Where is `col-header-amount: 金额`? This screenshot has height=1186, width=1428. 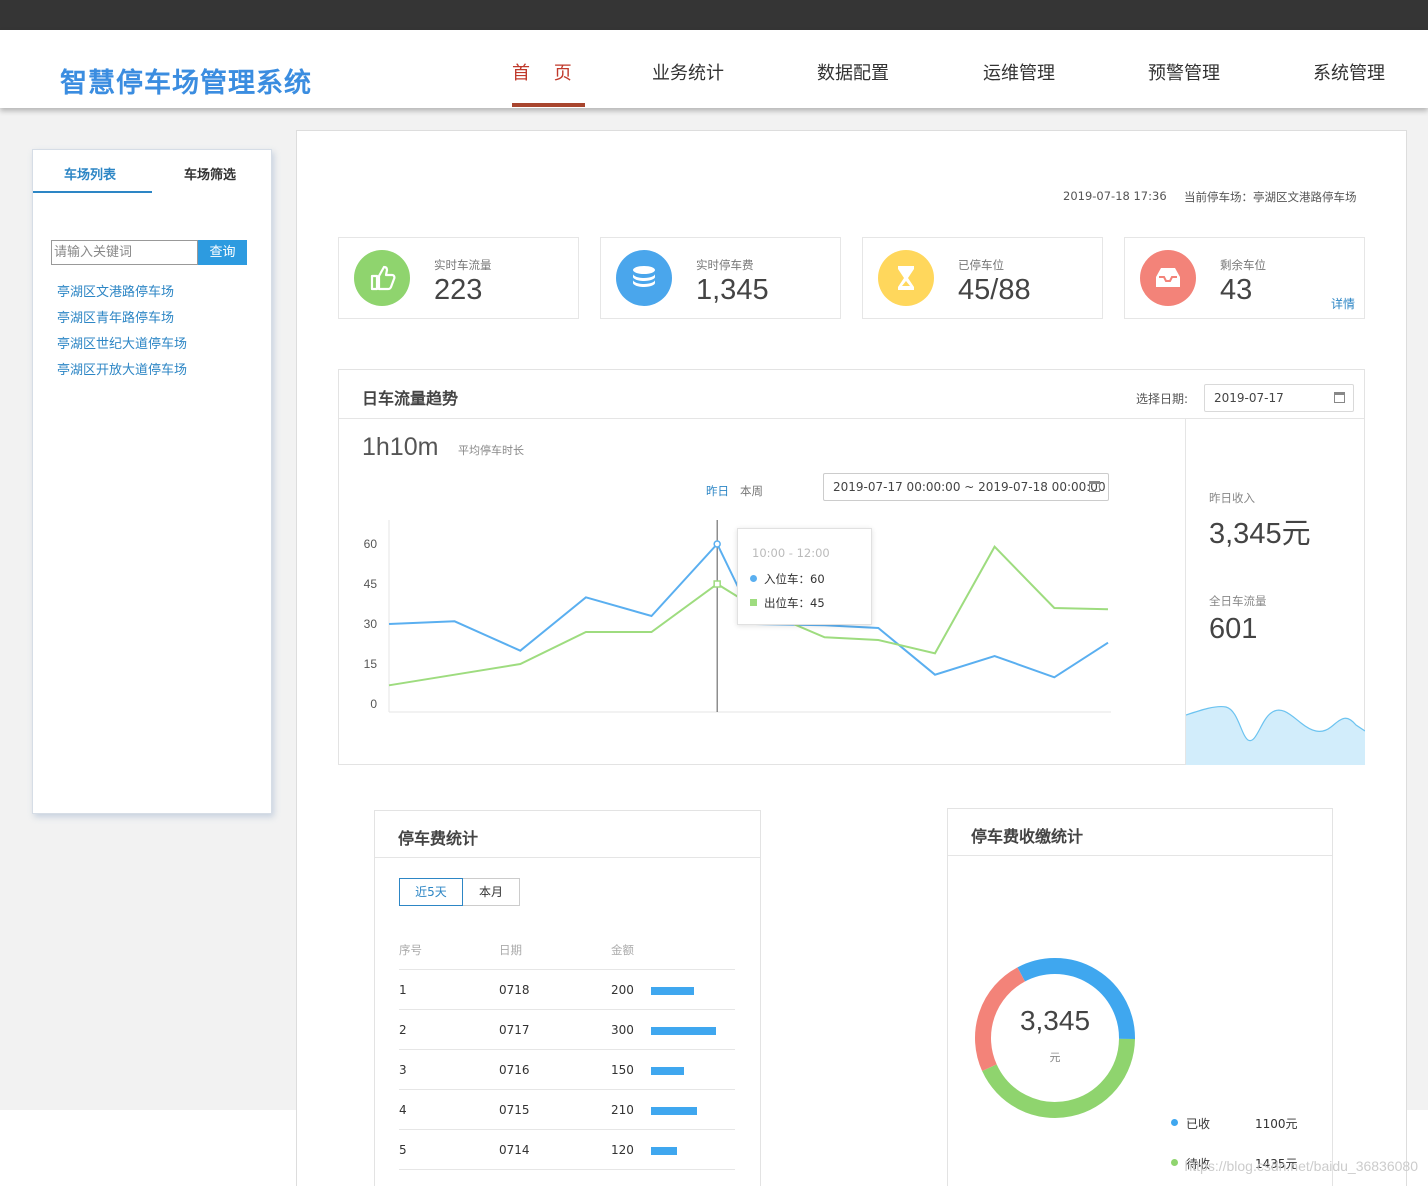
col-header-amount: 金额 is located at coordinates (622, 950).